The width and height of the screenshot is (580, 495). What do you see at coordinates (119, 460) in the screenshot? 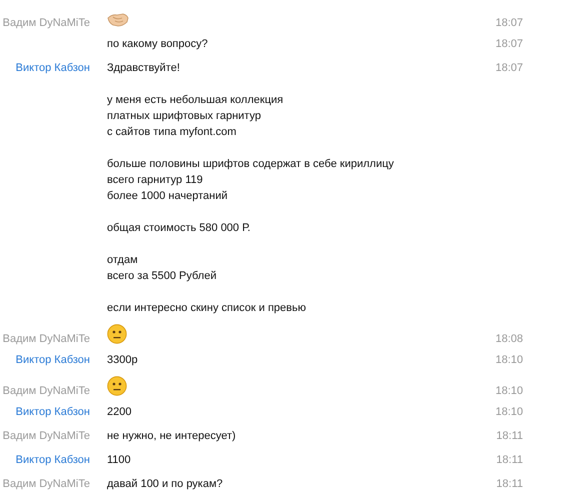
I see `message-text: 1100` at bounding box center [119, 460].